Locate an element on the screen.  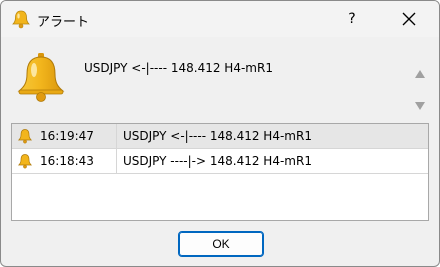
alert-text: USDJPY ----|-> 148.412 H4-mR1 is located at coordinates (217, 161).